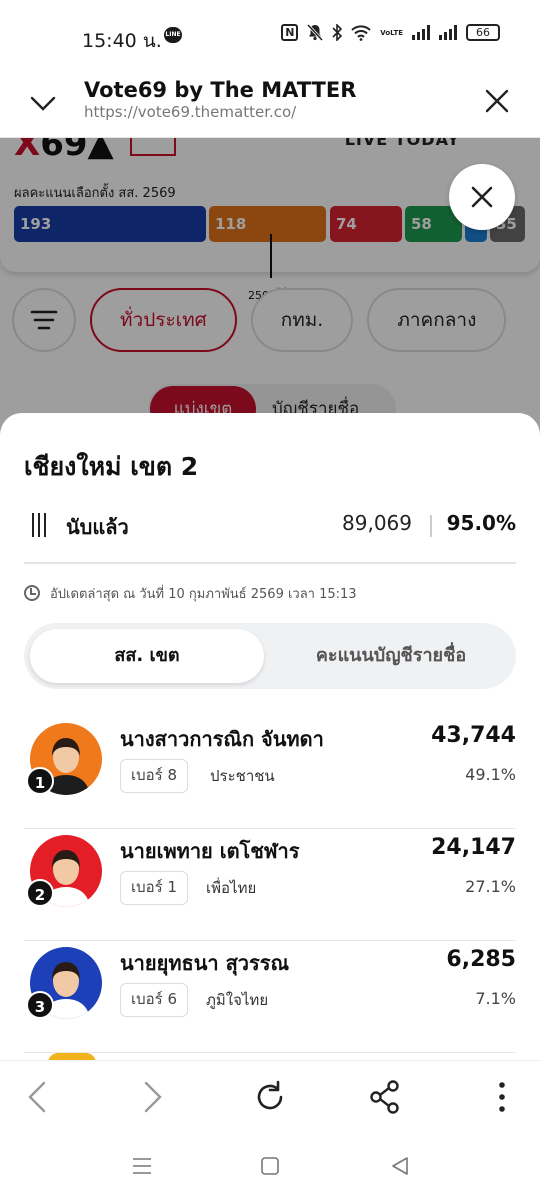 This screenshot has height=1199, width=540. Describe the element at coordinates (481, 523) in the screenshot. I see `counted-percent: 95.0%` at that location.